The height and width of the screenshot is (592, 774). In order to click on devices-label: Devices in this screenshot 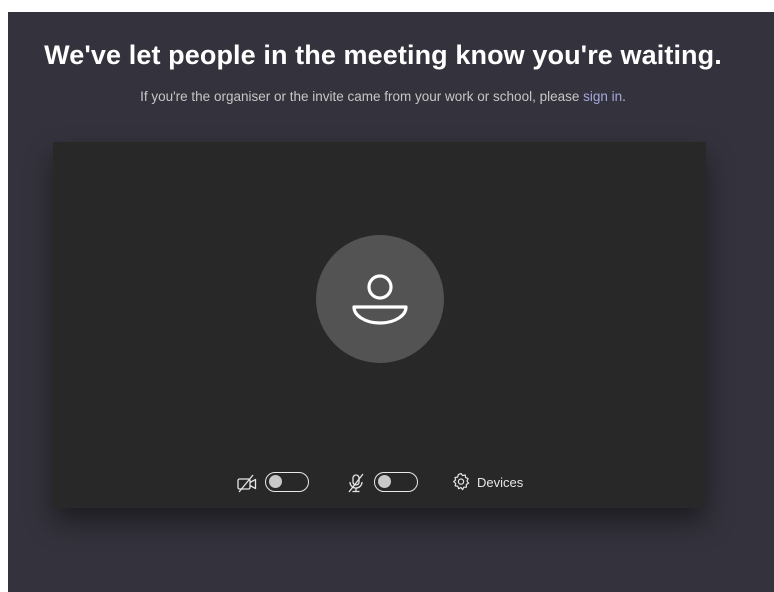, I will do `click(500, 482)`.